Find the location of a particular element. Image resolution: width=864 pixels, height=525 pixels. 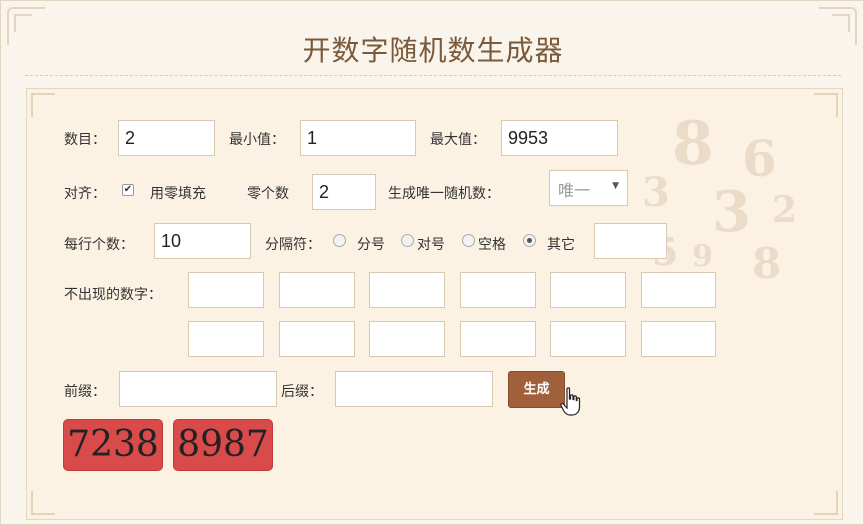

align-label: 对齐： is located at coordinates (85, 194).